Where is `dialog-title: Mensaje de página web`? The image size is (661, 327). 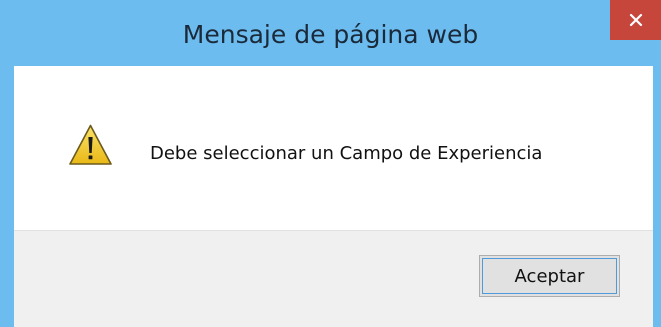 dialog-title: Mensaje de página web is located at coordinates (330, 34).